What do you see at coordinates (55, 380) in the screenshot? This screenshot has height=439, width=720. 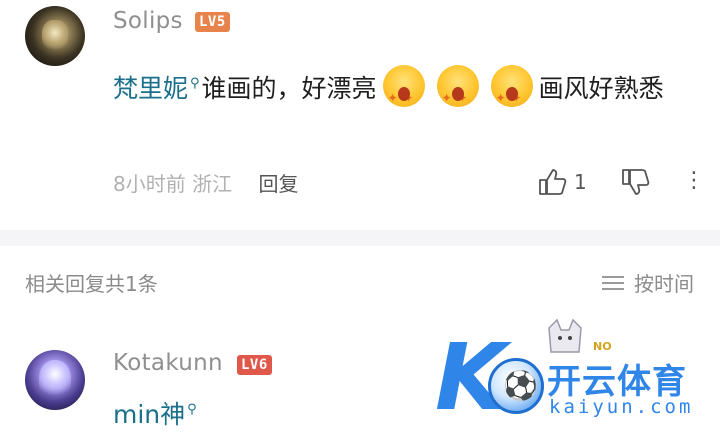 I see `reply-avatar` at bounding box center [55, 380].